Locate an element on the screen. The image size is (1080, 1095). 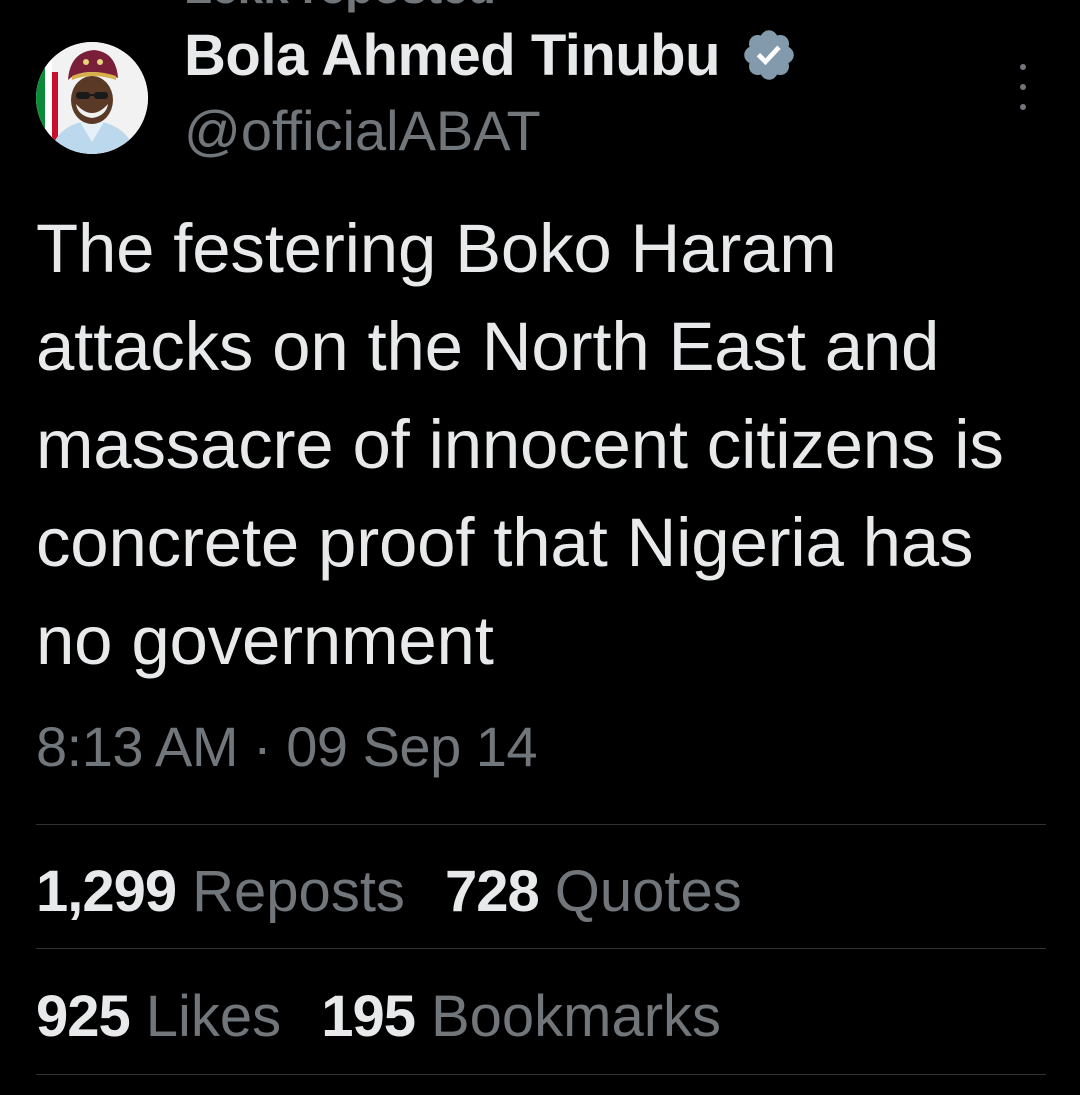
quotes-label: Quotes is located at coordinates (648, 891).